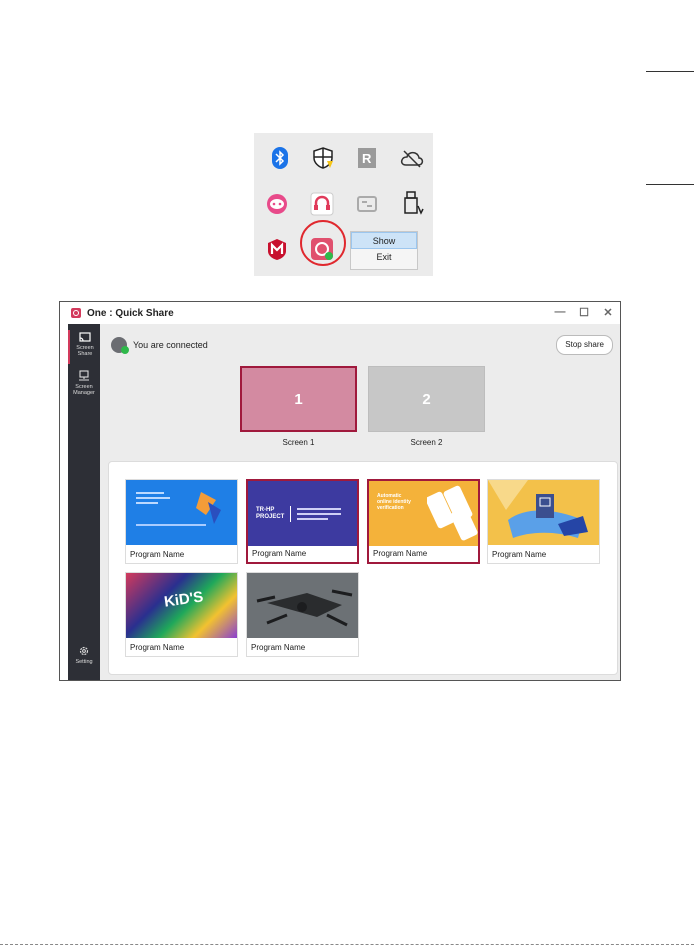 The image size is (694, 946). I want to click on sidebar-label: Share, so click(85, 354).